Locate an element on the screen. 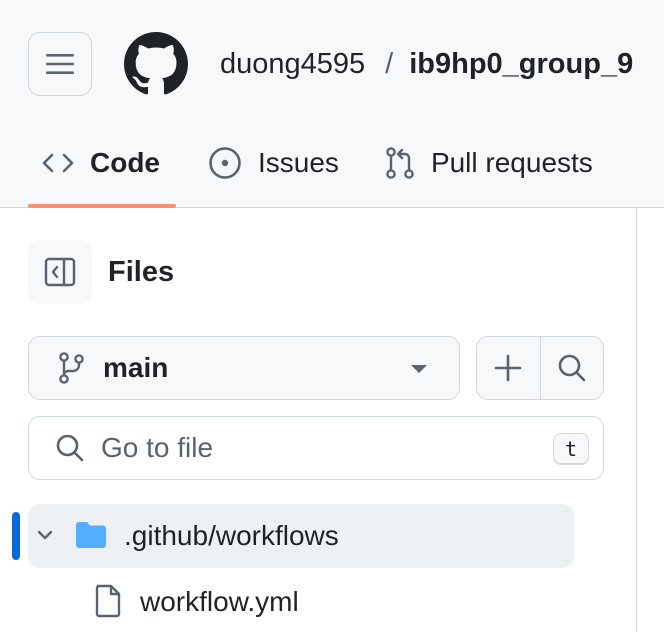 This screenshot has width=664, height=632. branch-selector: main is located at coordinates (244, 368).